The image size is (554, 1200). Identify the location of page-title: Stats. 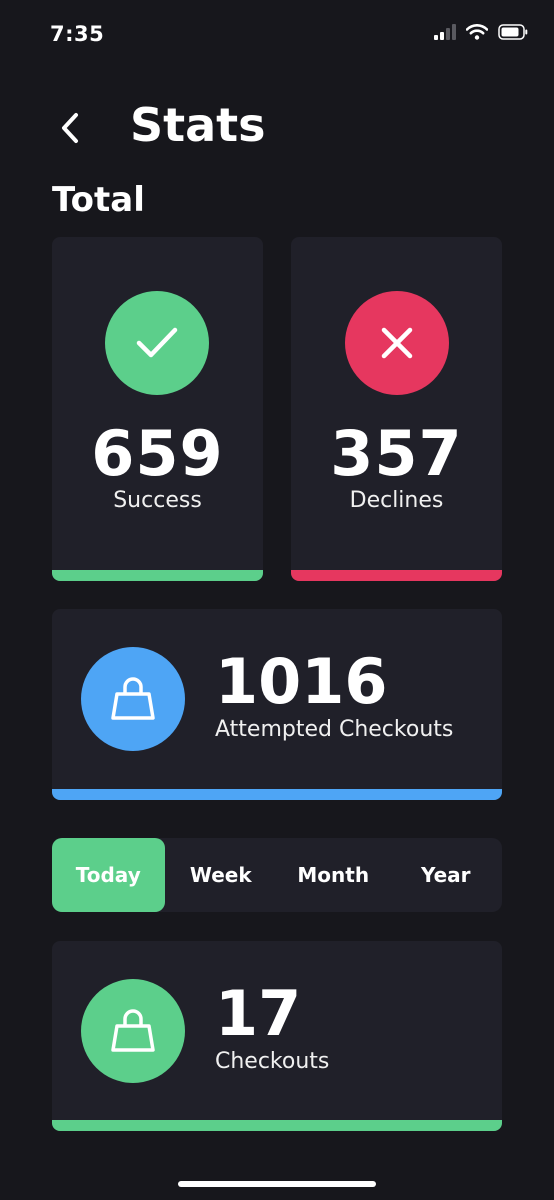
(198, 125).